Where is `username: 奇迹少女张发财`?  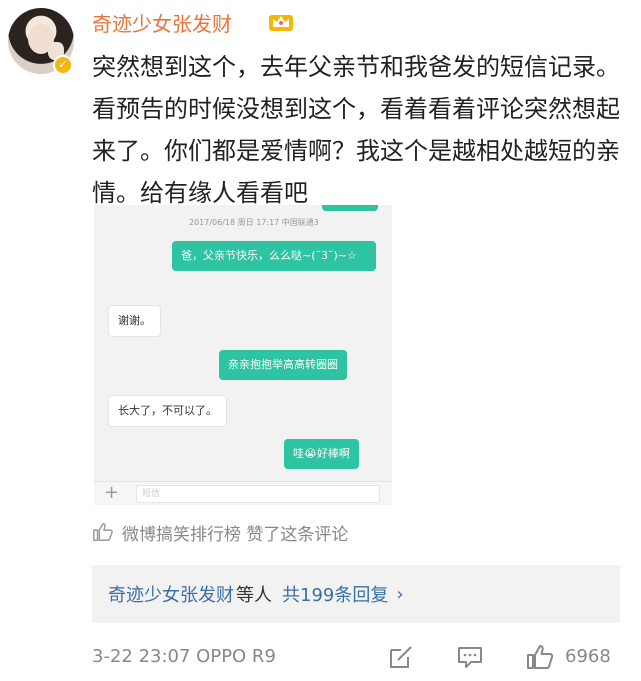 username: 奇迹少女张发财 is located at coordinates (162, 22).